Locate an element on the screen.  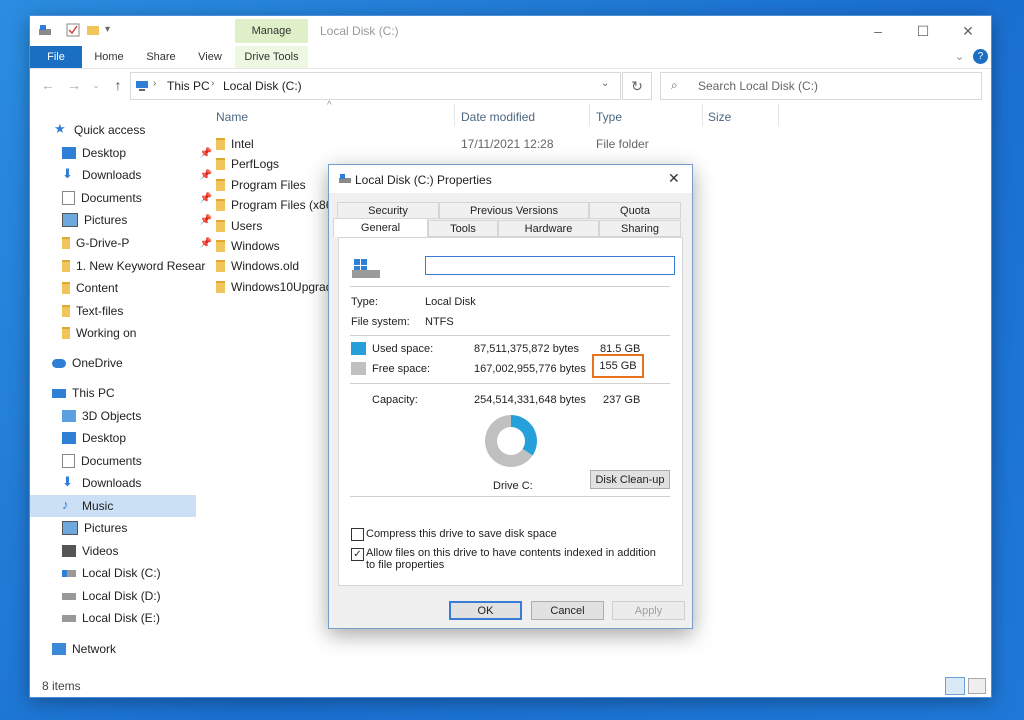
sidebar-item-videos: Videos is located at coordinates (137, 551).